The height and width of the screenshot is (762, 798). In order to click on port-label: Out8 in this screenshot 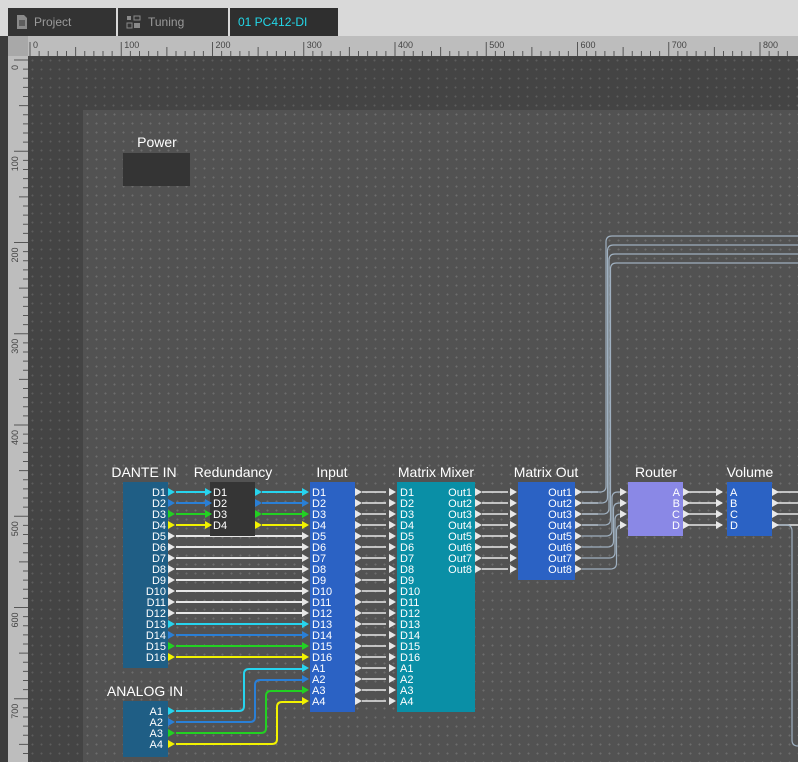, I will do `click(560, 570)`.